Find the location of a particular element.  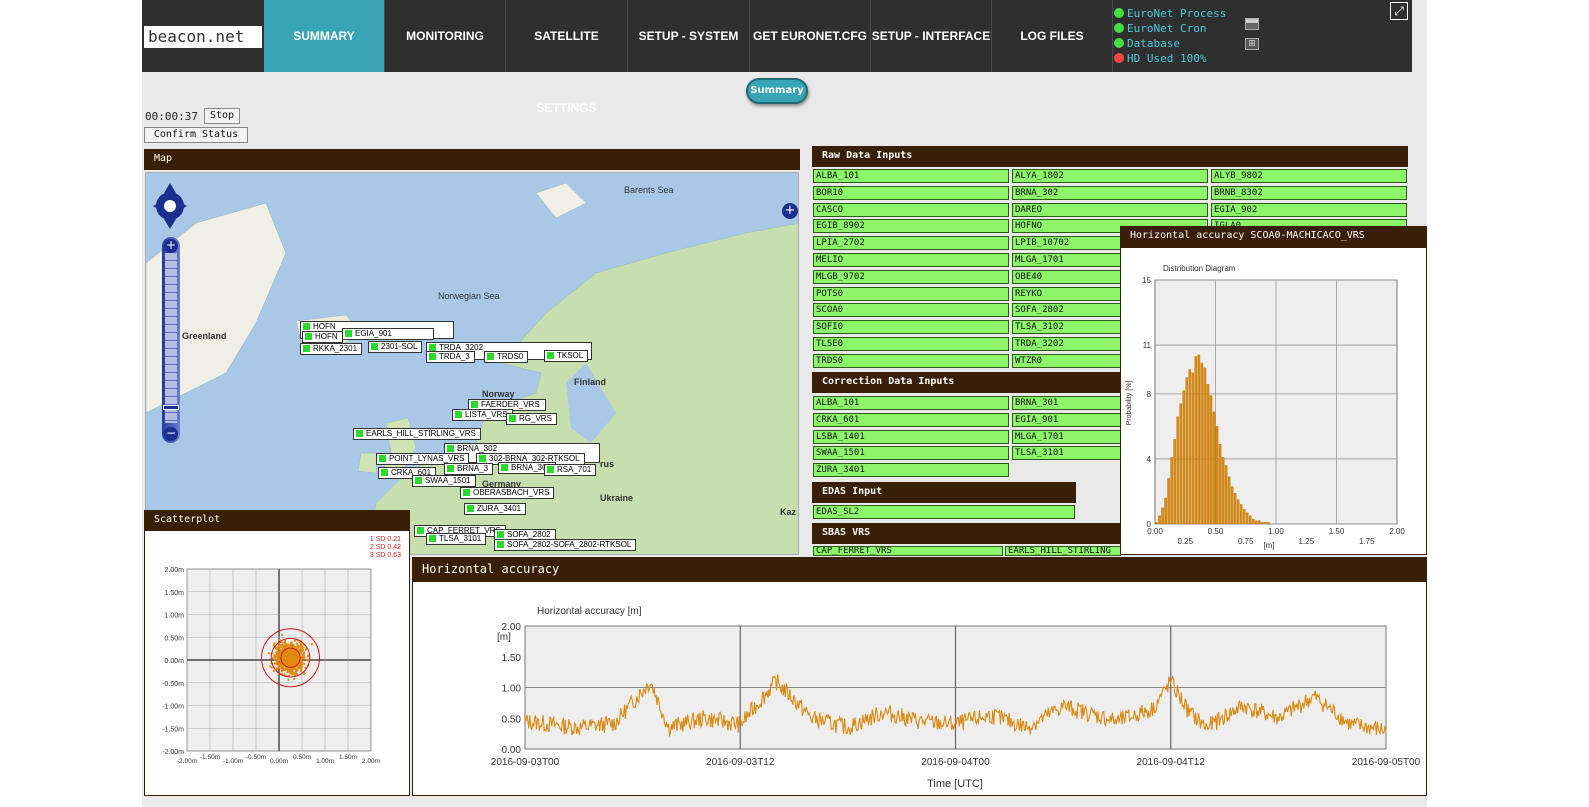

status-database: Database is located at coordinates (1176, 43).